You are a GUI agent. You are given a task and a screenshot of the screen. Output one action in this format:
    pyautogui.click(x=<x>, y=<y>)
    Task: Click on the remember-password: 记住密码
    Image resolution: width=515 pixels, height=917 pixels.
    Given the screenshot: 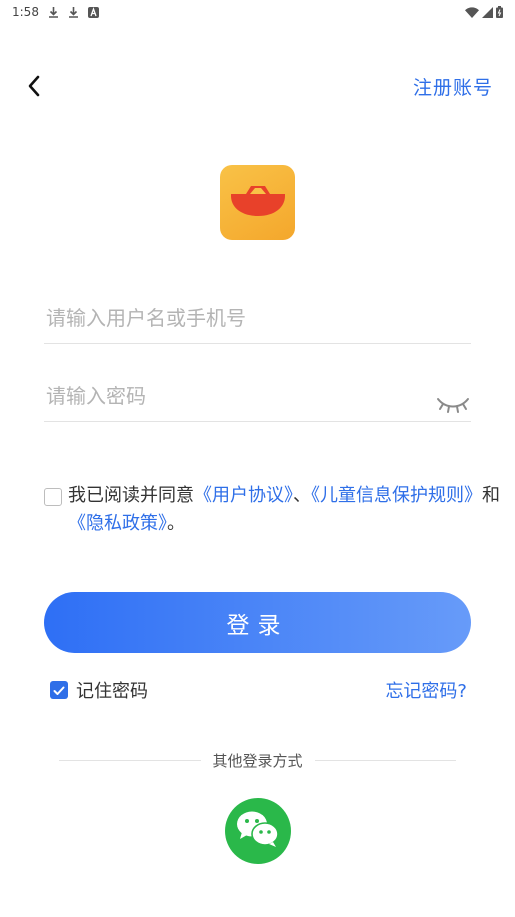 What is the action you would take?
    pyautogui.click(x=99, y=690)
    